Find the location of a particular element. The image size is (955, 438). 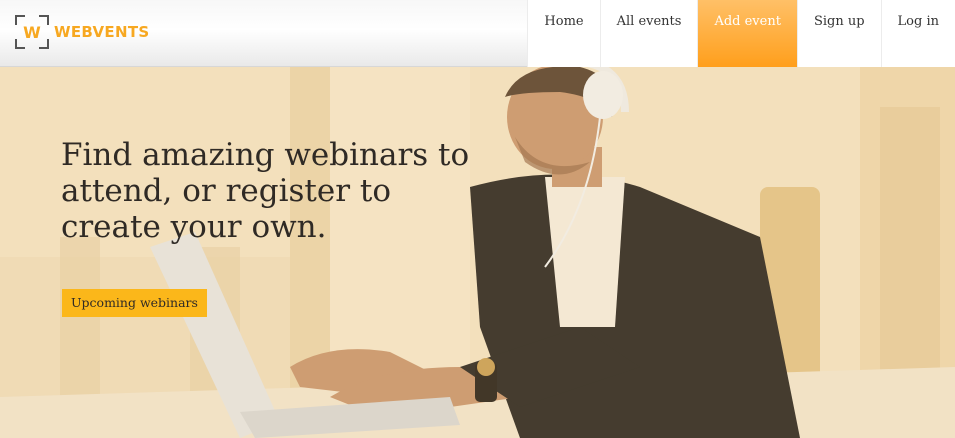

upcoming-webinars-button: Upcoming webinars is located at coordinates (134, 303).